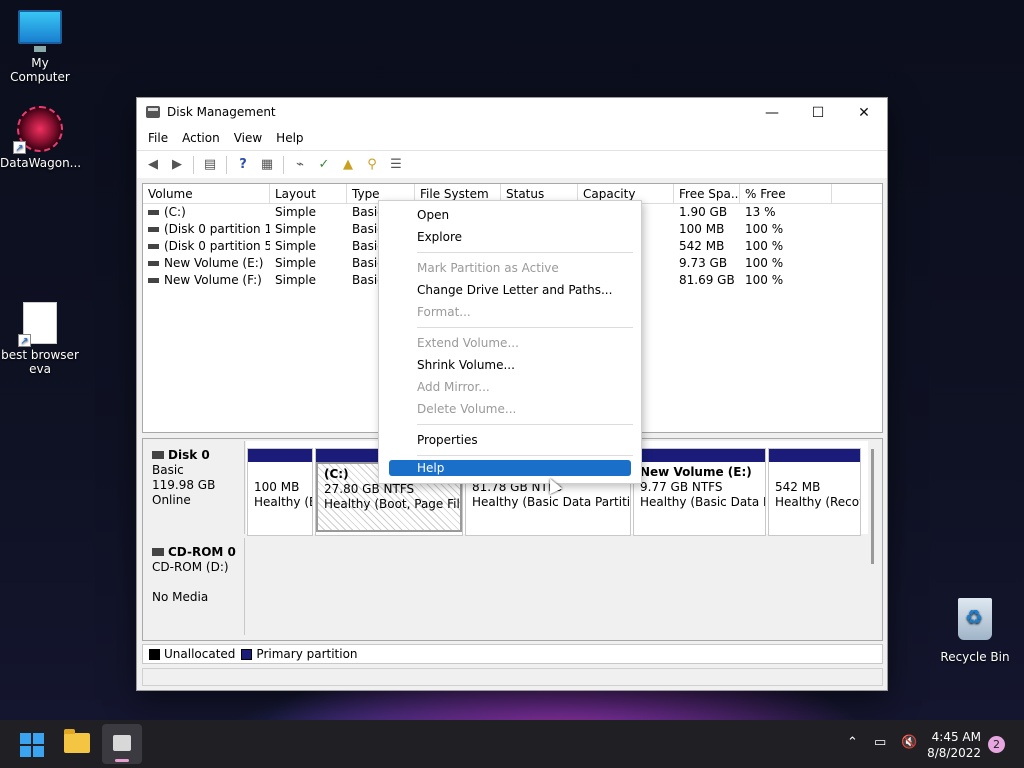 Image resolution: width=1024 pixels, height=768 pixels. What do you see at coordinates (206, 193) in the screenshot?
I see `column-header-volume: Volume` at bounding box center [206, 193].